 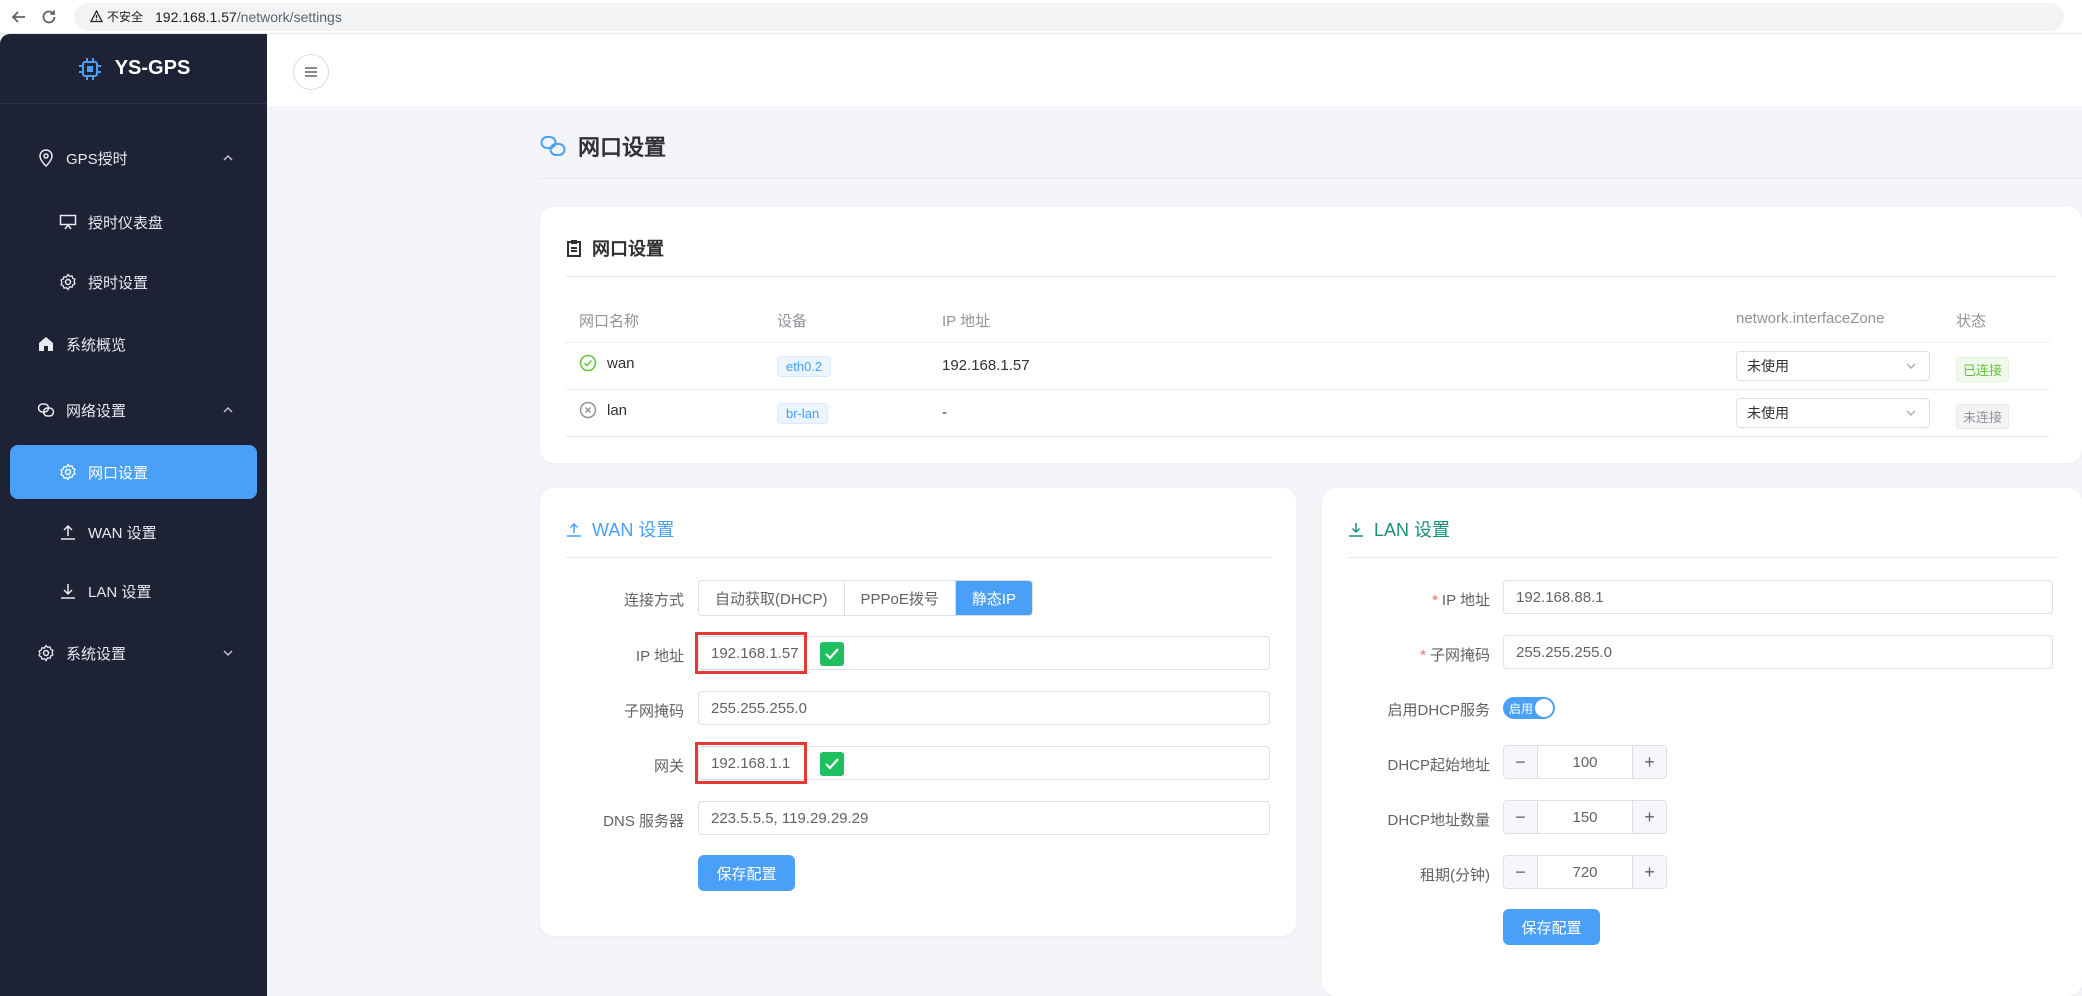 What do you see at coordinates (96, 411) in the screenshot?
I see `sidebar-item-label: 网络设置` at bounding box center [96, 411].